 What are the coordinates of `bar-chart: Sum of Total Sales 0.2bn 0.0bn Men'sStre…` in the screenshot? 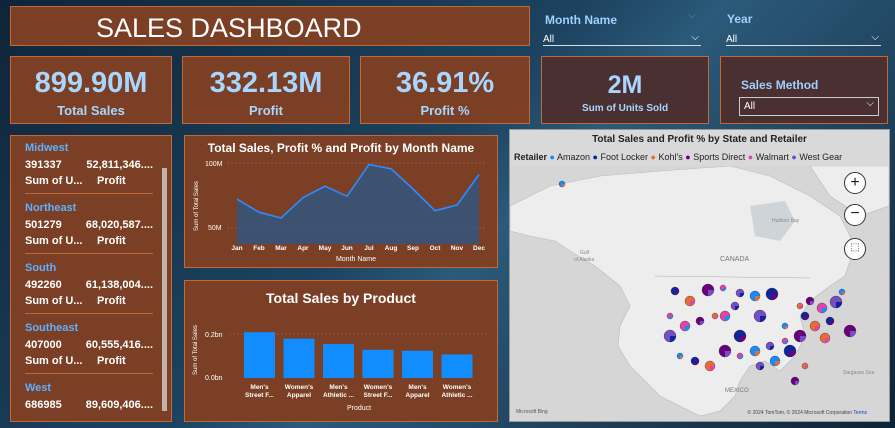 It's located at (341, 368).